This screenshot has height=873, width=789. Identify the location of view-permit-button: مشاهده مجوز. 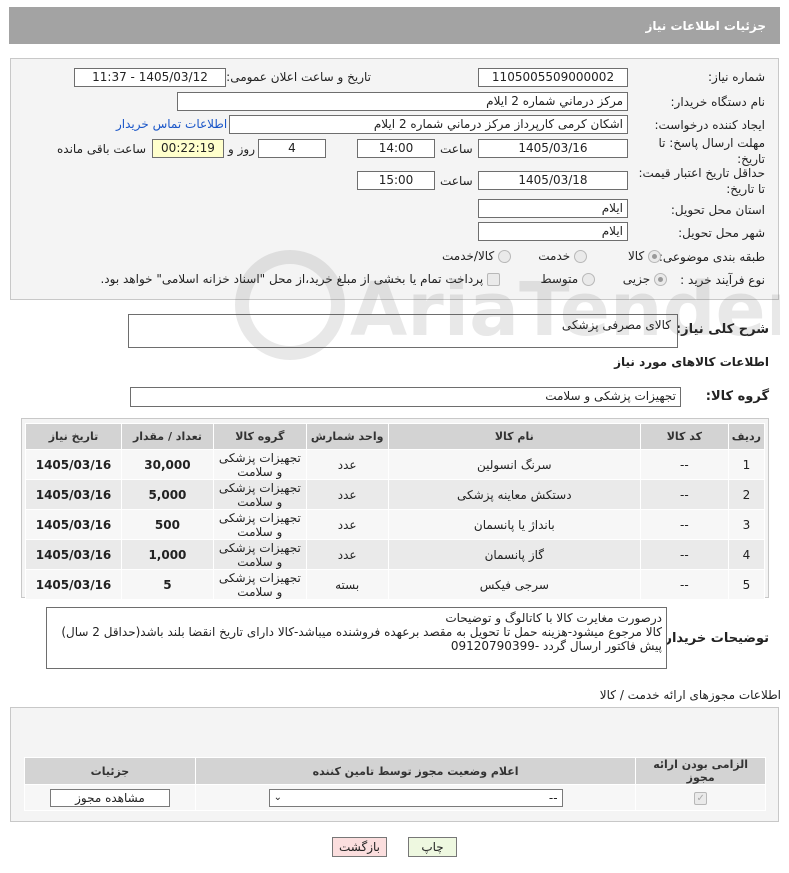
(109, 797).